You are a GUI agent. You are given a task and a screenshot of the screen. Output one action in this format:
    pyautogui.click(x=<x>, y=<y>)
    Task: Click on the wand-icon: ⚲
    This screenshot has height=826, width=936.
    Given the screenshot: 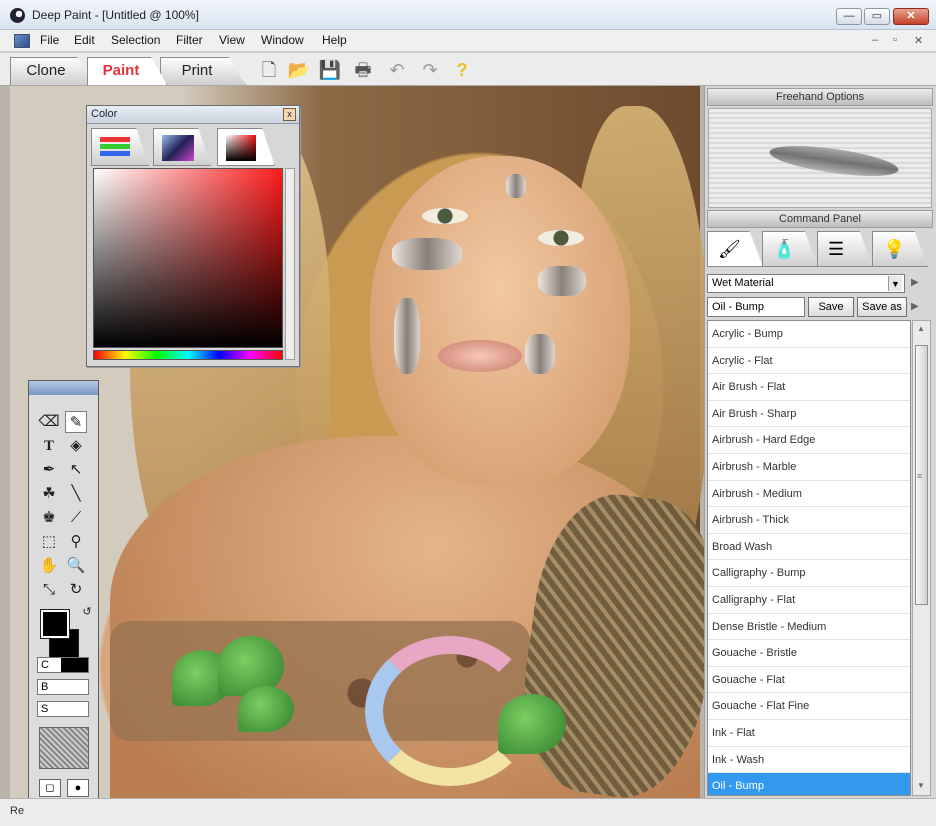 What is the action you would take?
    pyautogui.click(x=76, y=542)
    